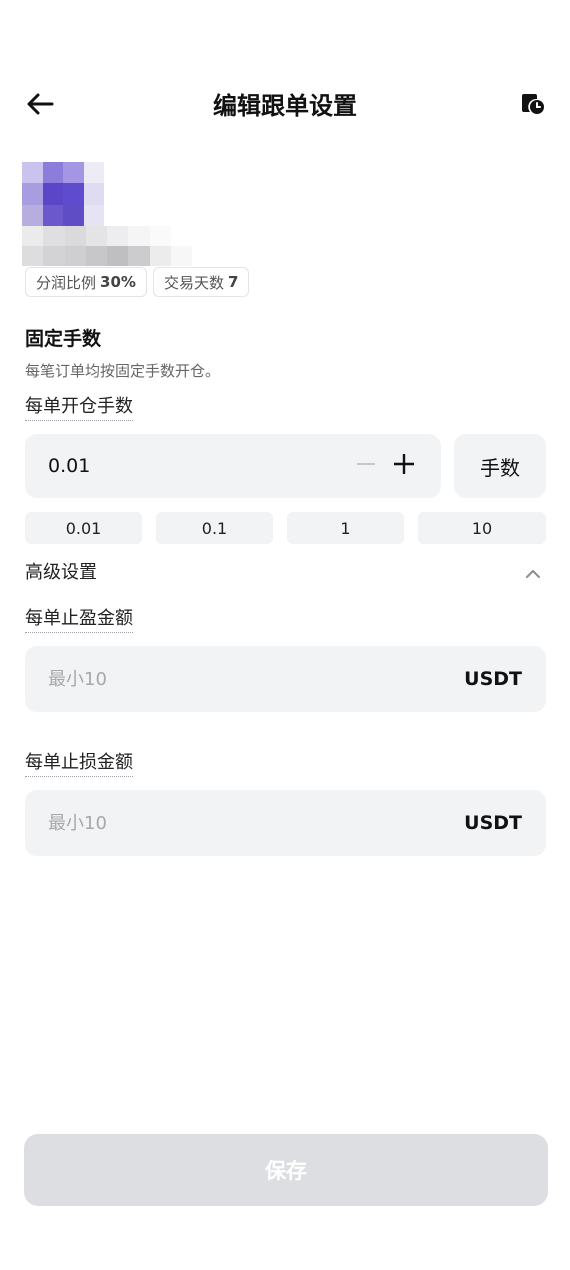 The height and width of the screenshot is (1270, 570). What do you see at coordinates (118, 282) in the screenshot?
I see `profit-share-value: 30%` at bounding box center [118, 282].